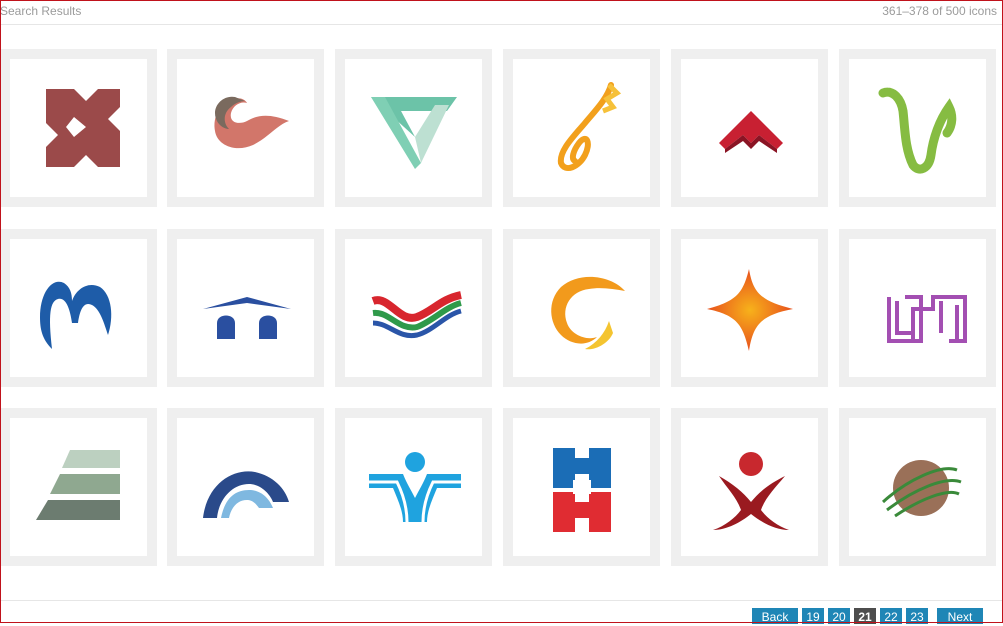 The image size is (1003, 626). I want to click on ribbon-waves-logo-icon, so click(416, 315).